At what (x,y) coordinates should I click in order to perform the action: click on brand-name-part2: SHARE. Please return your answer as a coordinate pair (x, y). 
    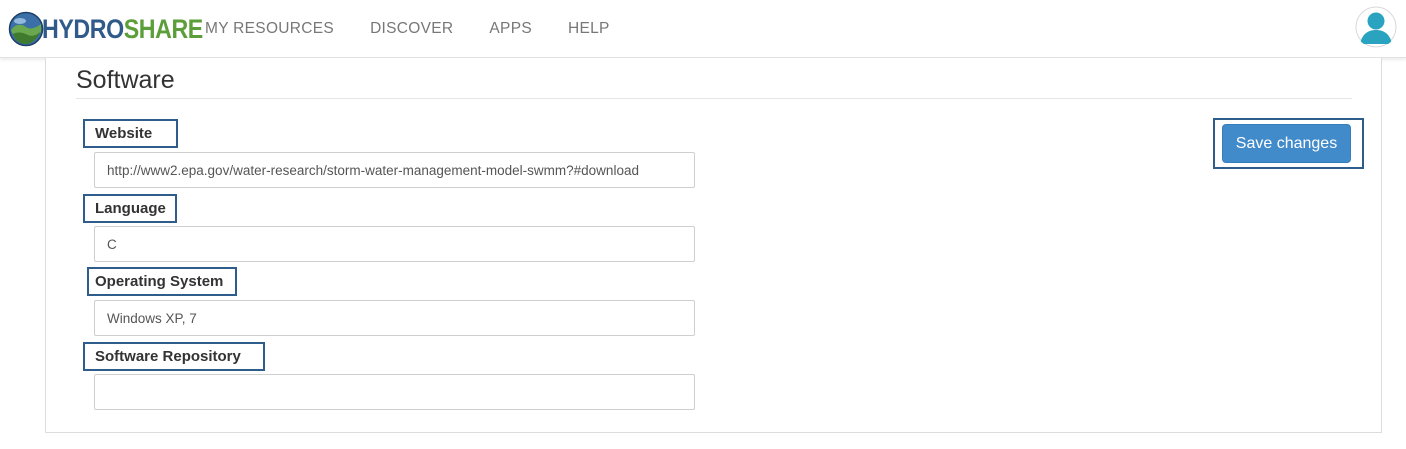
    Looking at the image, I should click on (163, 28).